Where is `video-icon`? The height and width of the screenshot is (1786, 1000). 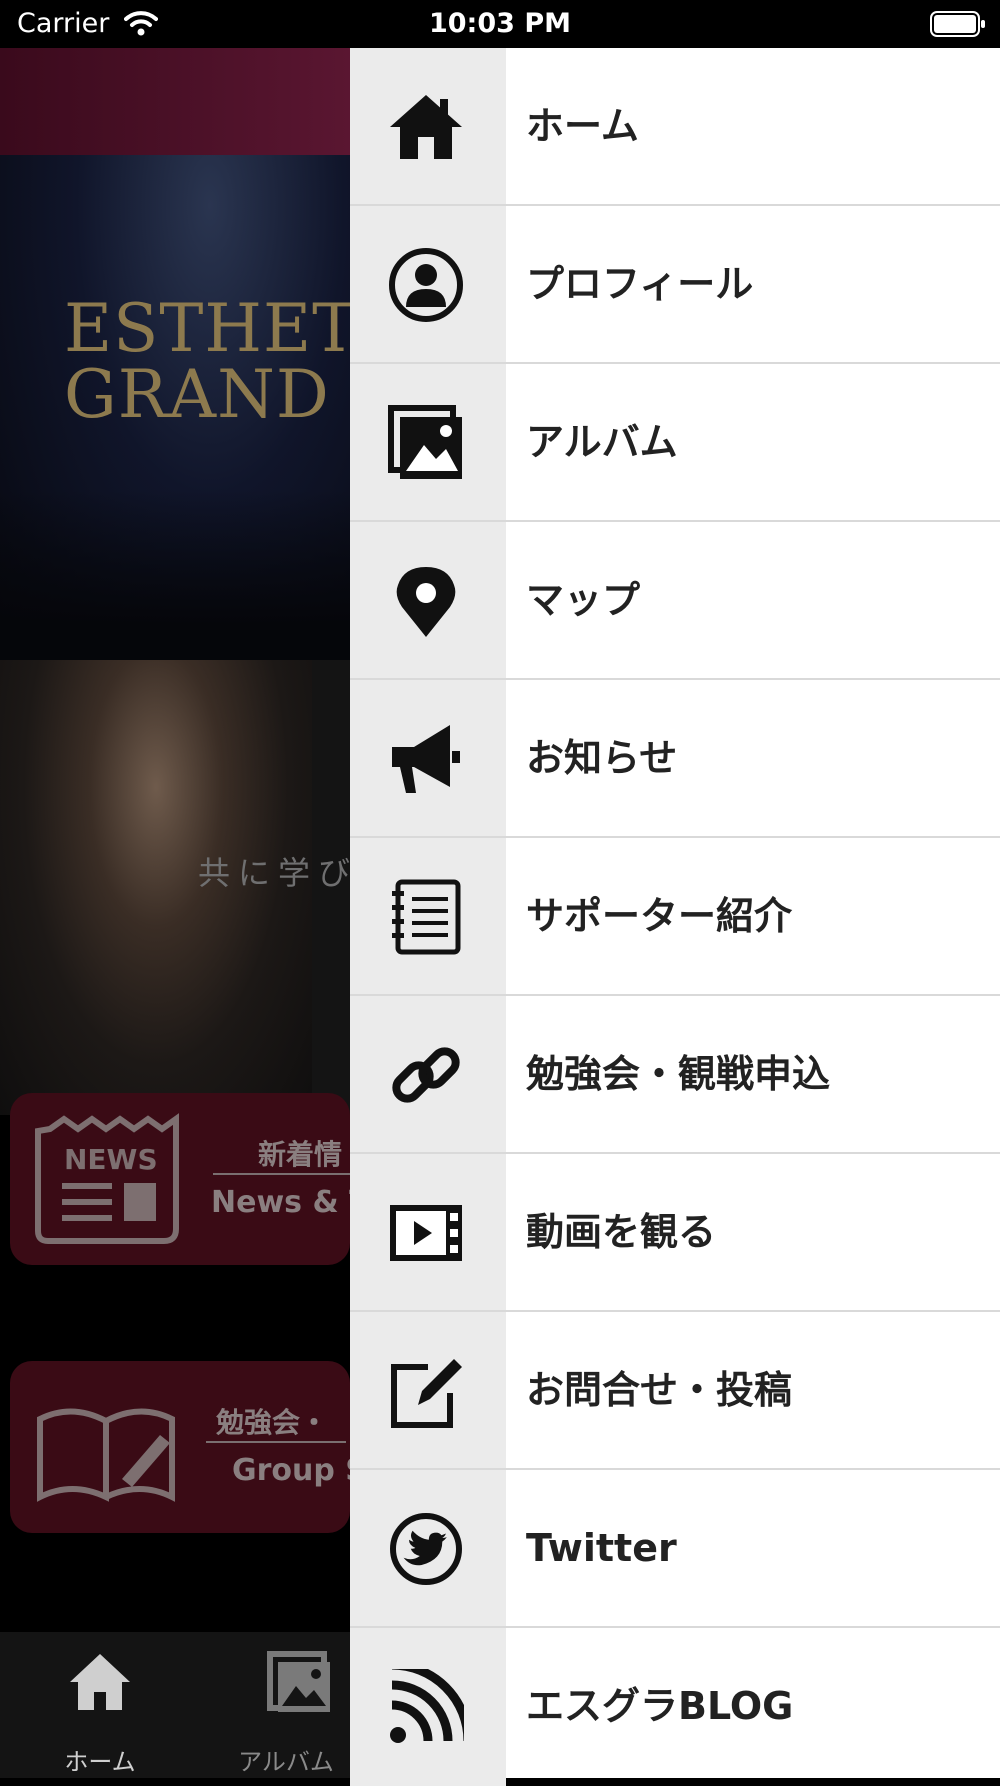
video-icon is located at coordinates (426, 1233).